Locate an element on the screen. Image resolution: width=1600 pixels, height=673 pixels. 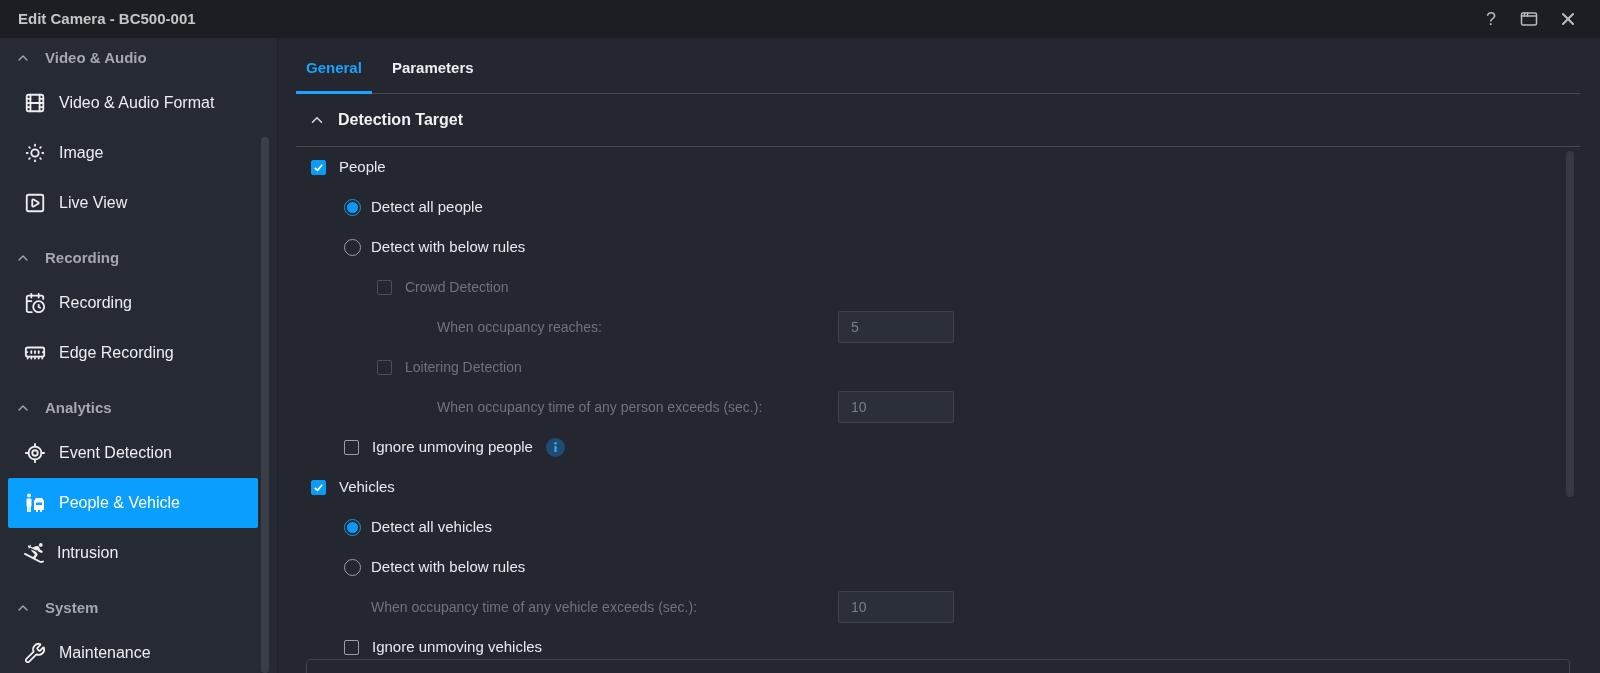
wrench-icon is located at coordinates (35, 653).